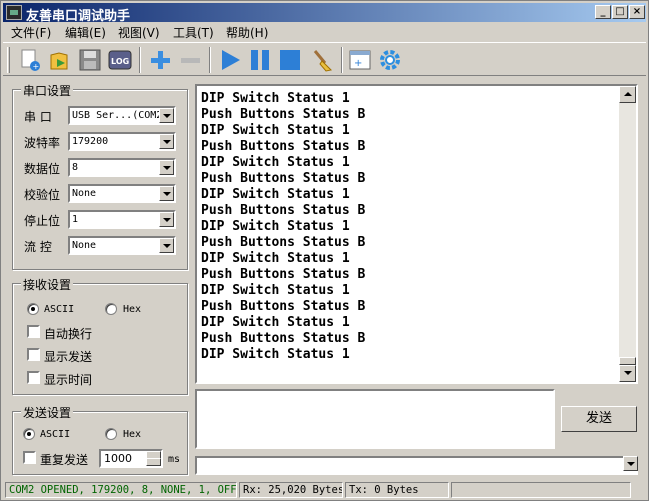 This screenshot has width=649, height=501. I want to click on layout-icon: +, so click(360, 60).